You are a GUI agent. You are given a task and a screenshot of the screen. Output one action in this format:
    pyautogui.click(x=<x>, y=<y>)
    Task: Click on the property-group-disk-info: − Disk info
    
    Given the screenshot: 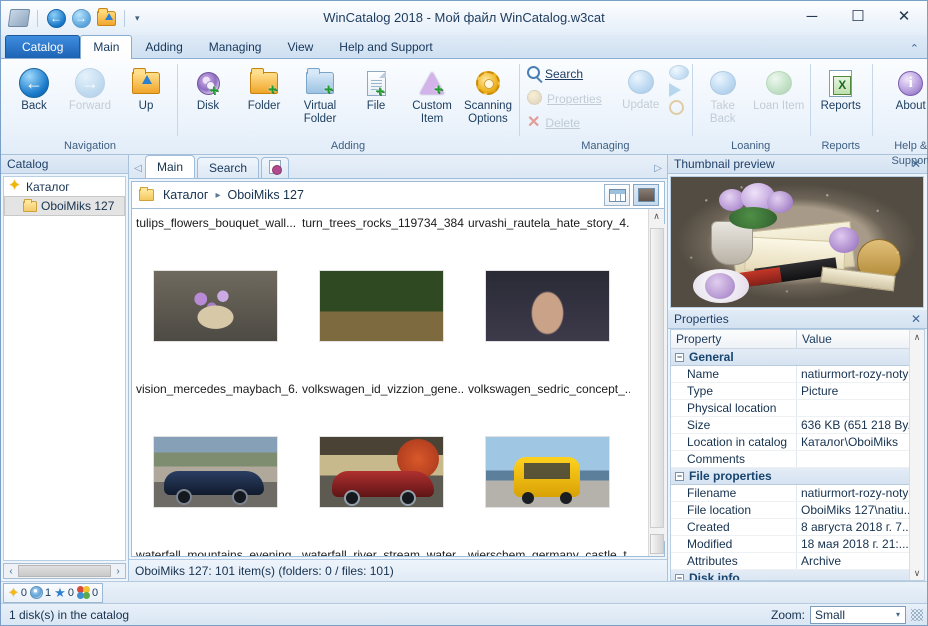 What is the action you would take?
    pyautogui.click(x=790, y=575)
    